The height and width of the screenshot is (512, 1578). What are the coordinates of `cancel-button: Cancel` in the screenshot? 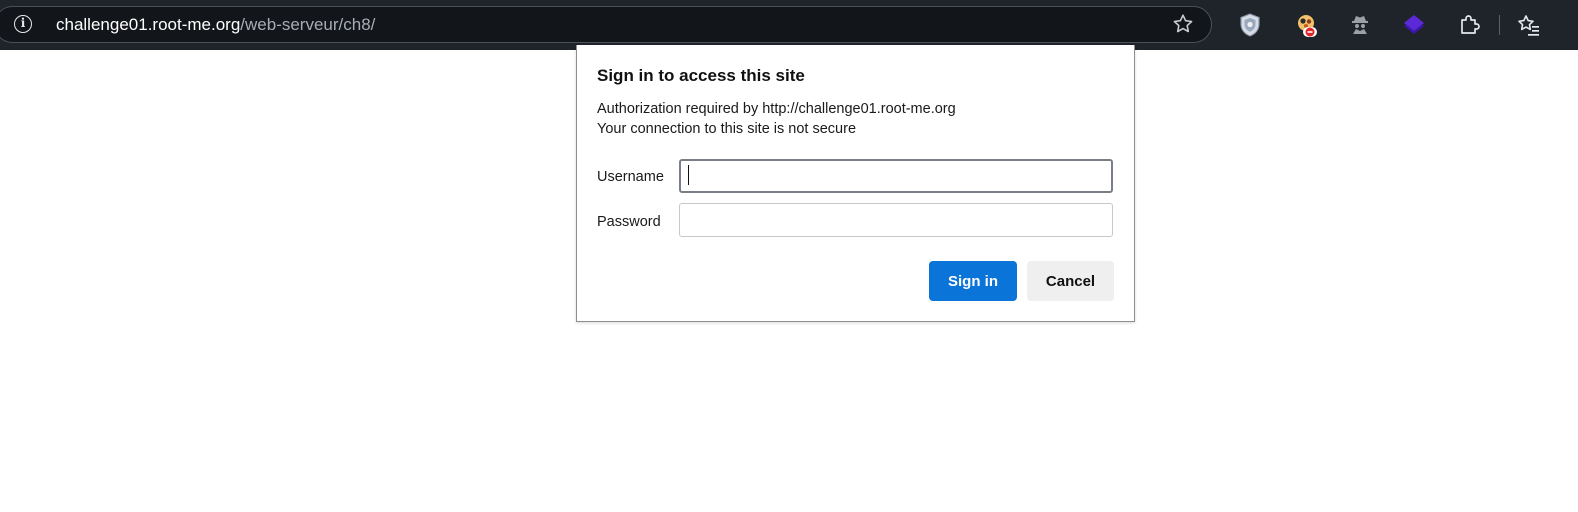 It's located at (1070, 281).